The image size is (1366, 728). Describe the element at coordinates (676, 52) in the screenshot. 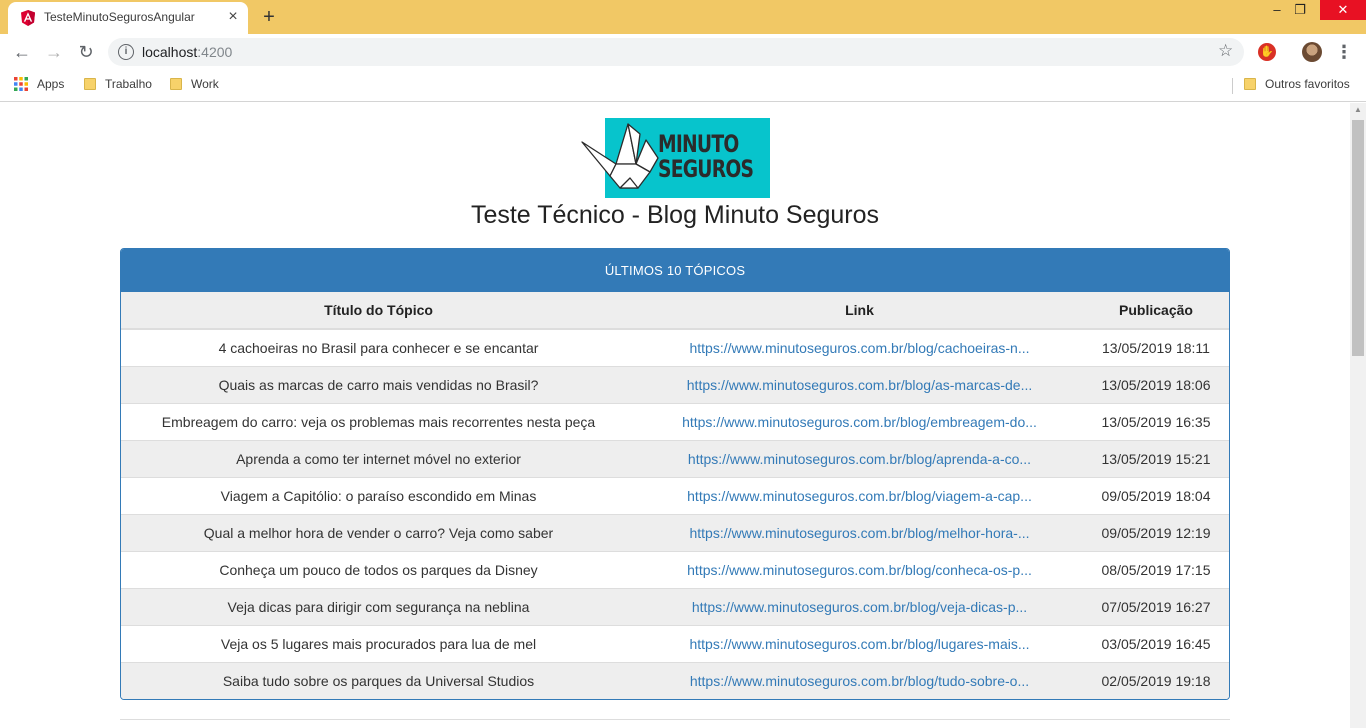

I see `address-bar: i localhost:4200 ☆` at that location.